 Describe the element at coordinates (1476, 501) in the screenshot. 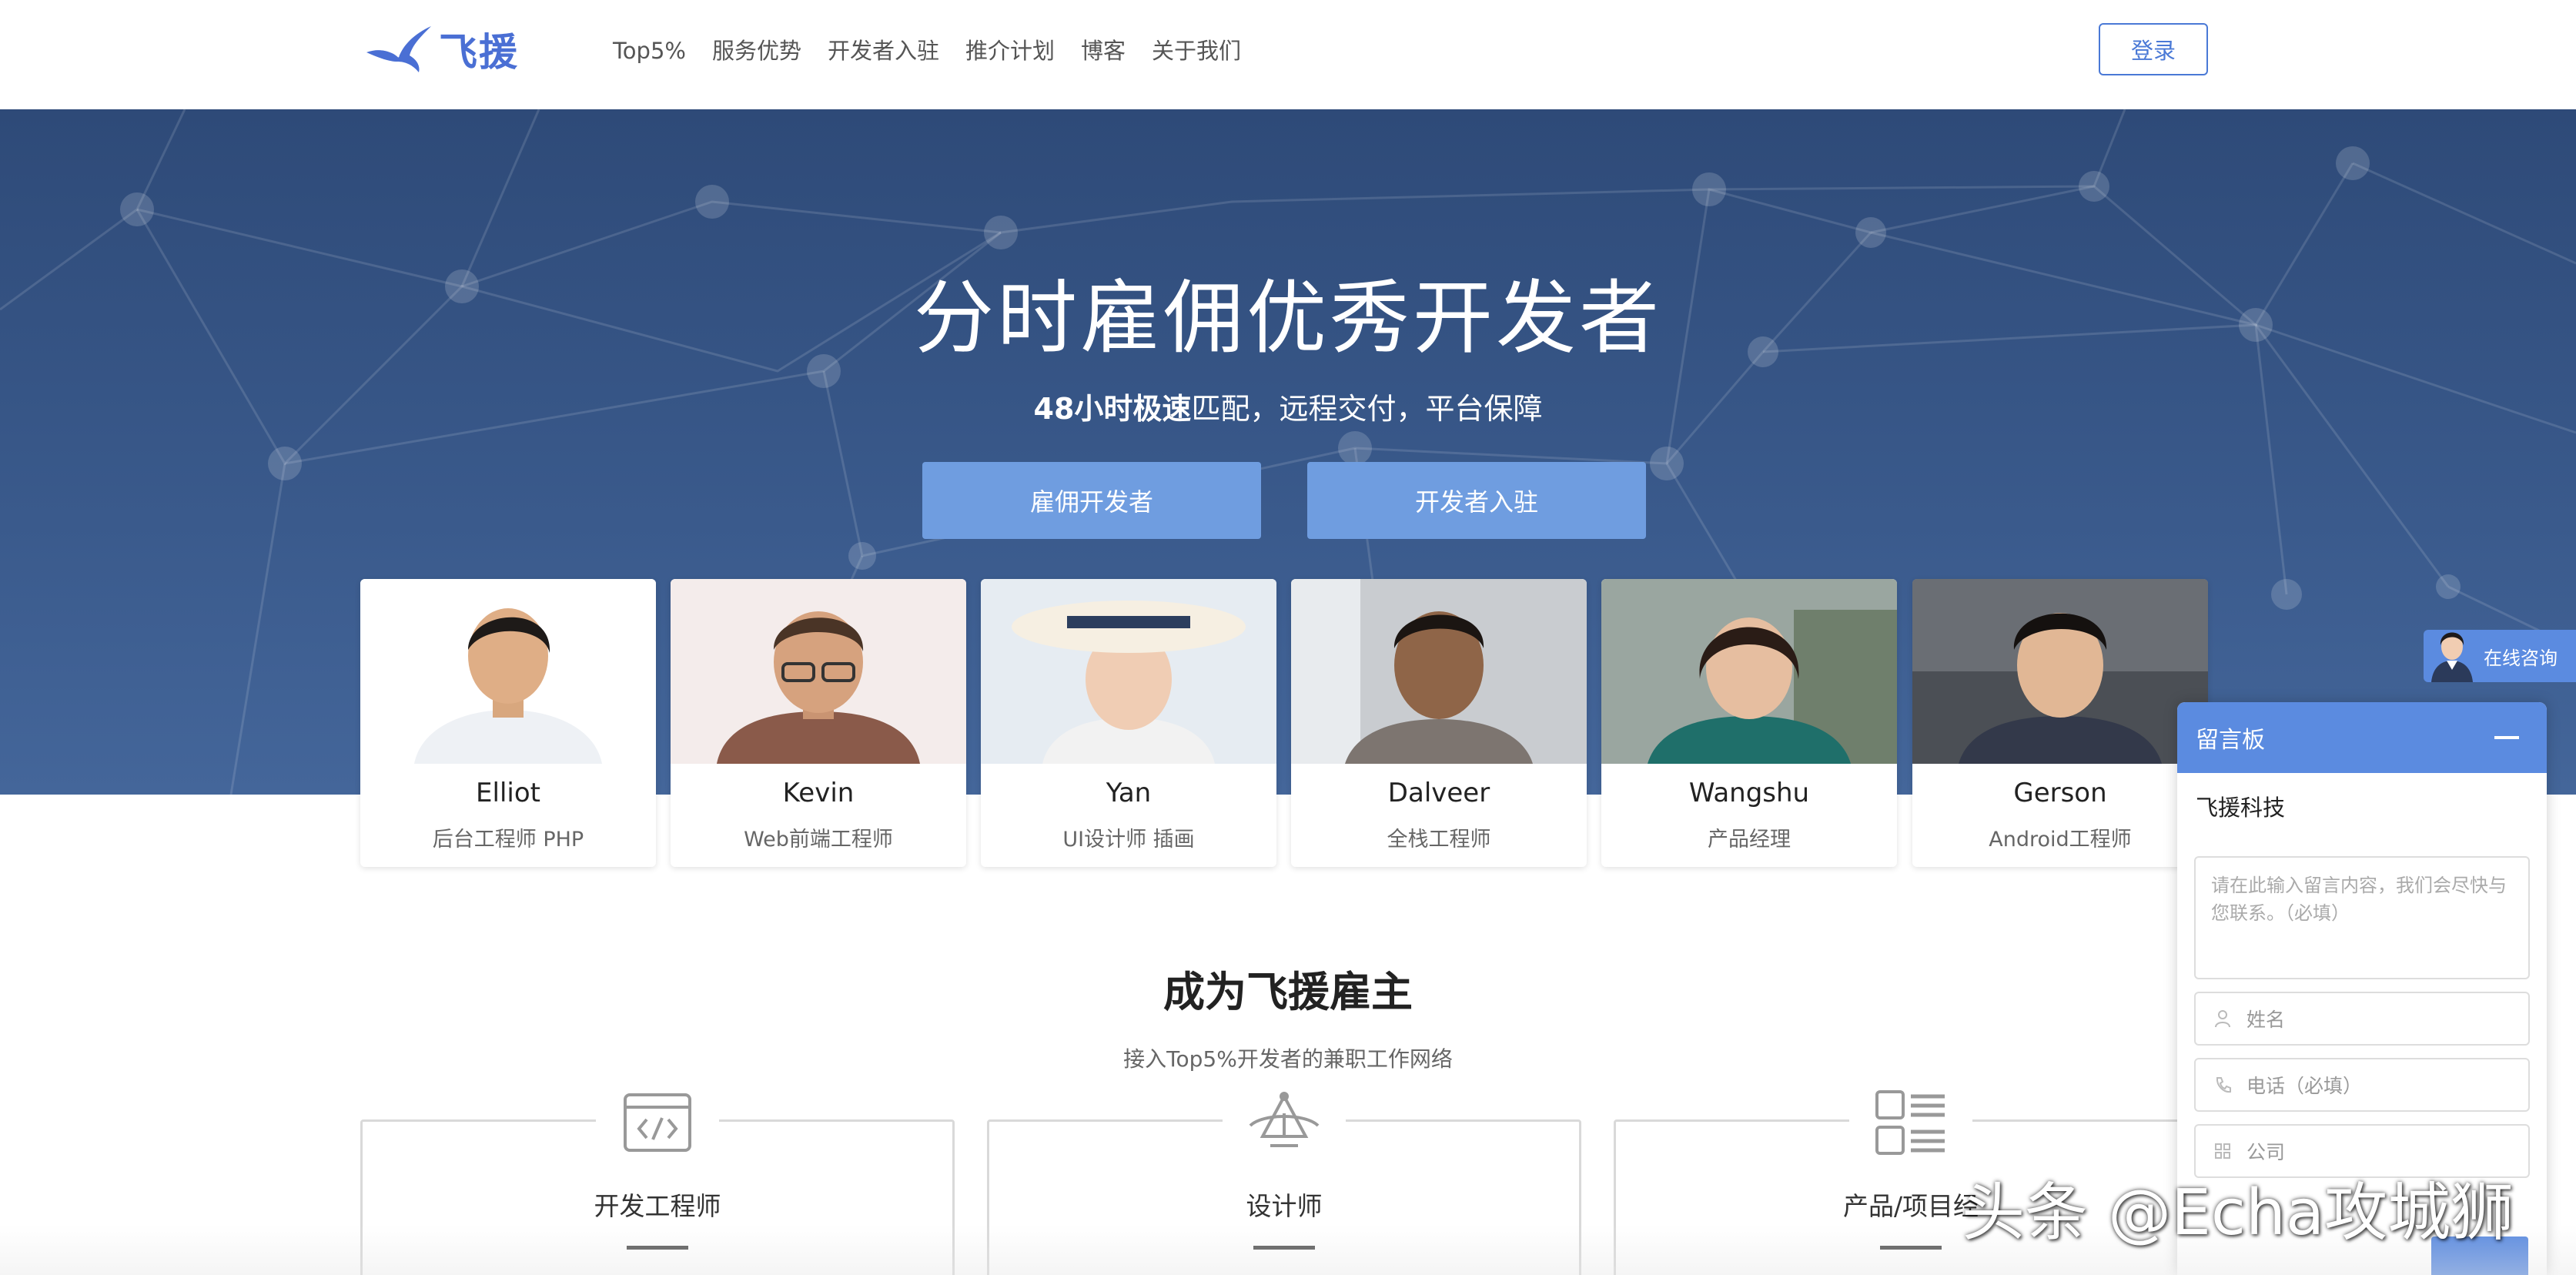

I see `developer-join-button: 开发者入驻` at that location.